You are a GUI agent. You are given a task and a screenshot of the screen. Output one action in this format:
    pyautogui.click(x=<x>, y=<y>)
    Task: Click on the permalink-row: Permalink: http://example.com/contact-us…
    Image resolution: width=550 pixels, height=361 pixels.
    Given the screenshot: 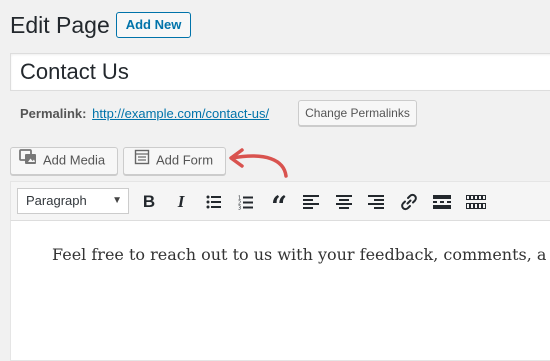 What is the action you would take?
    pyautogui.click(x=144, y=114)
    